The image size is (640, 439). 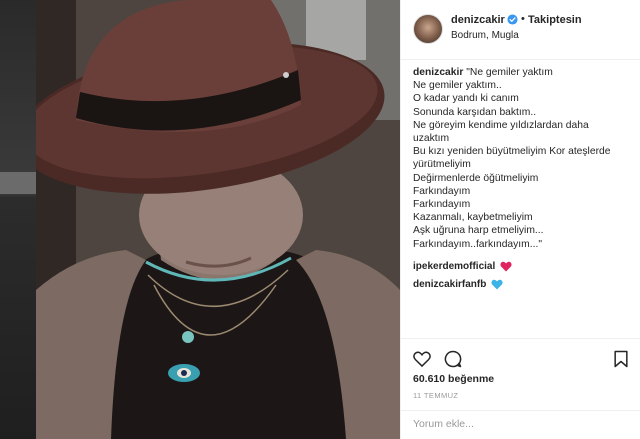 I want to click on comment-input, so click(x=518, y=424).